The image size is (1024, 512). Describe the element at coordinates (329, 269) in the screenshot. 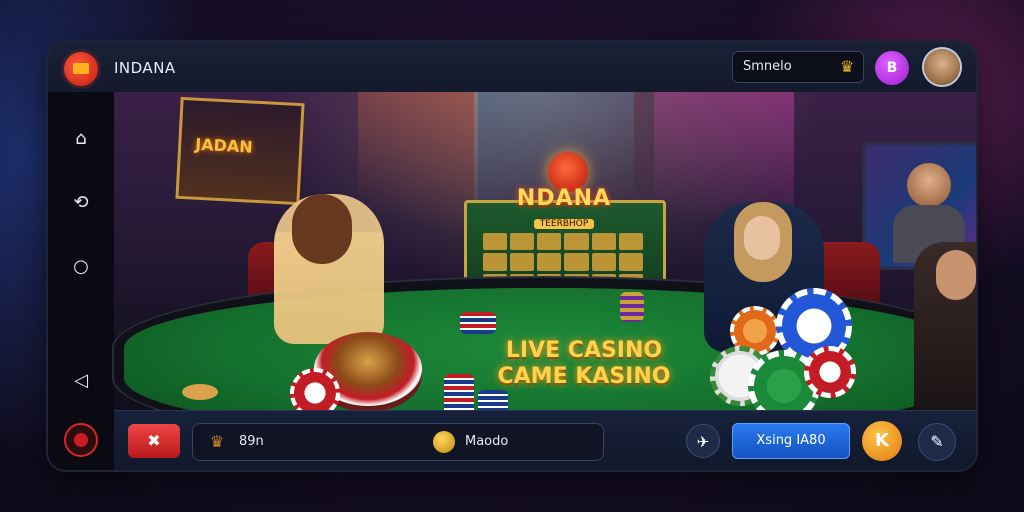

I see `player-left` at that location.